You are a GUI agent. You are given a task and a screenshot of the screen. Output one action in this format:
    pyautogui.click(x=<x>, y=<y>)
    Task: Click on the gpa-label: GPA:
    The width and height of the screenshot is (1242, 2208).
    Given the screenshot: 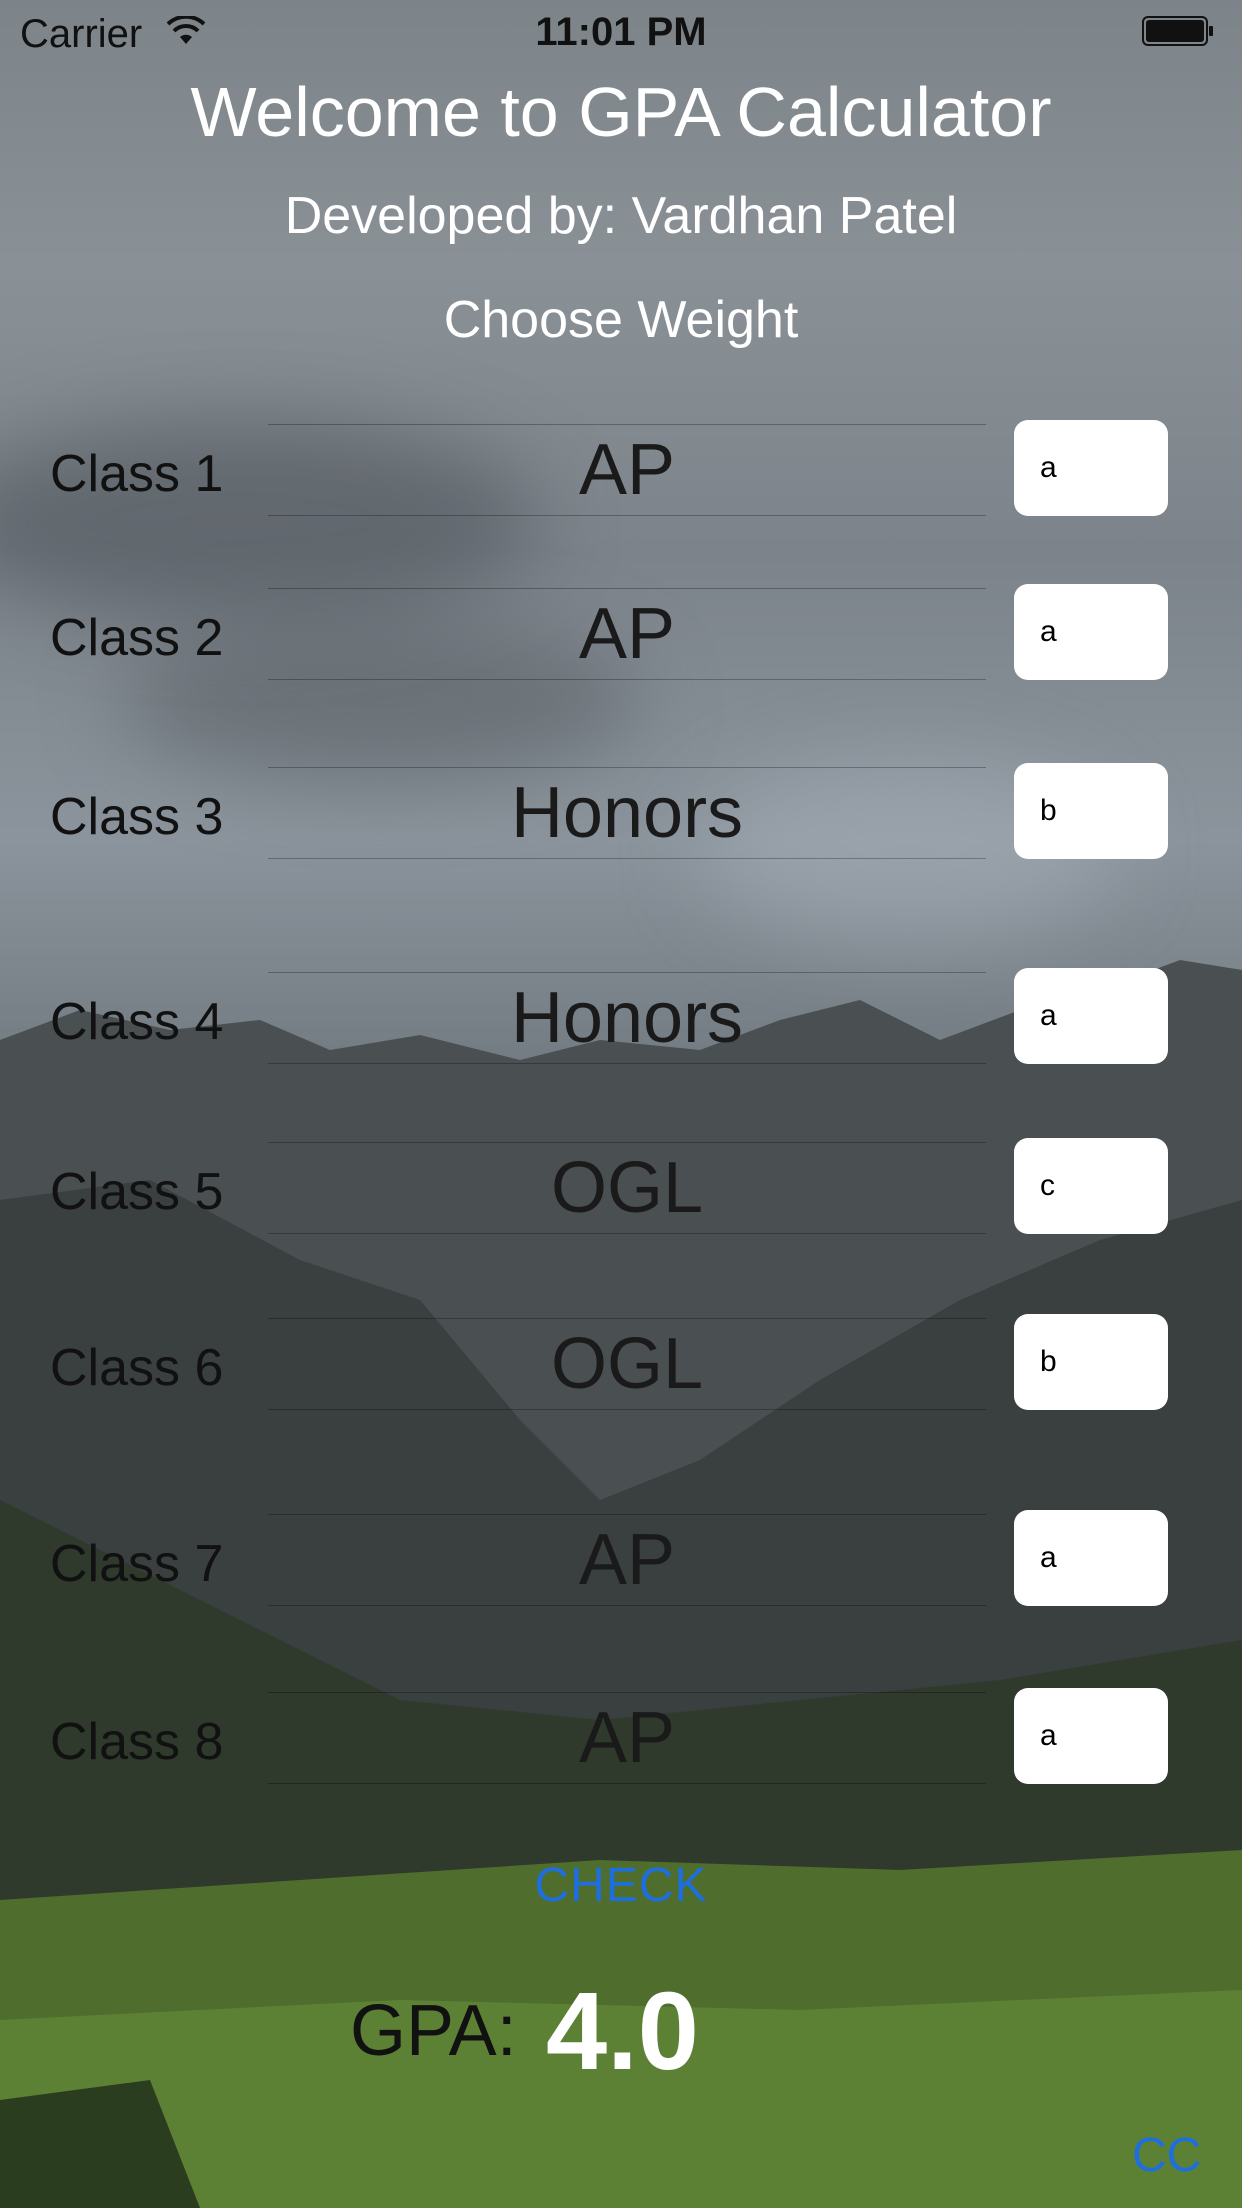 What is the action you would take?
    pyautogui.click(x=433, y=2031)
    